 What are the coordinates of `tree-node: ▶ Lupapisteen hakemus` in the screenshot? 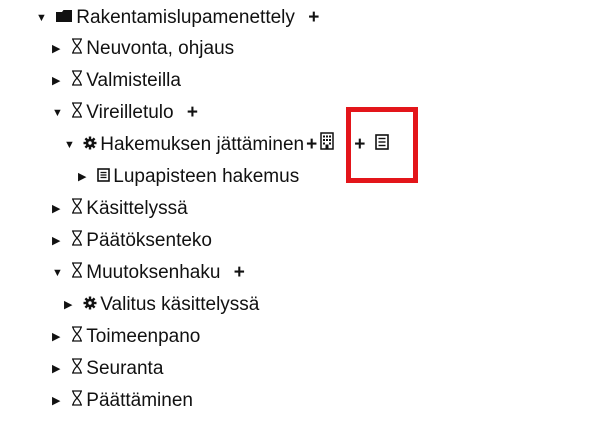 It's located at (188, 177).